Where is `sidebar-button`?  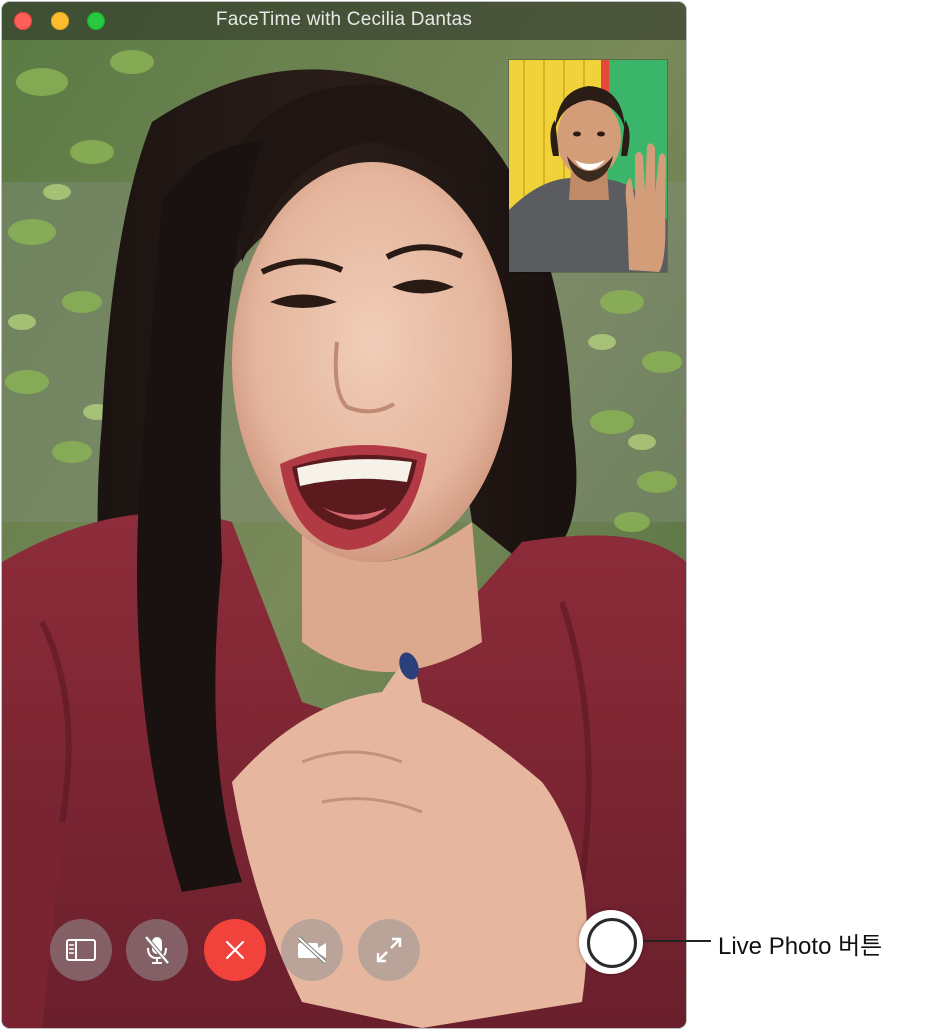 sidebar-button is located at coordinates (81, 950).